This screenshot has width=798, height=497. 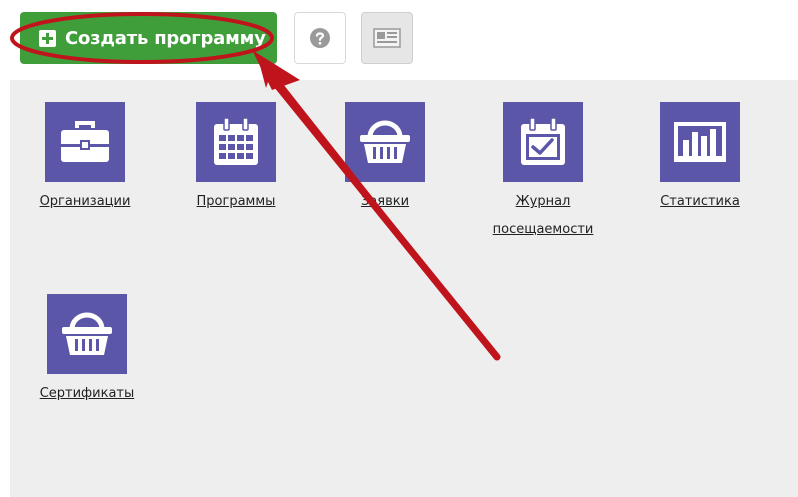 What do you see at coordinates (85, 202) in the screenshot?
I see `tile-label: Организации` at bounding box center [85, 202].